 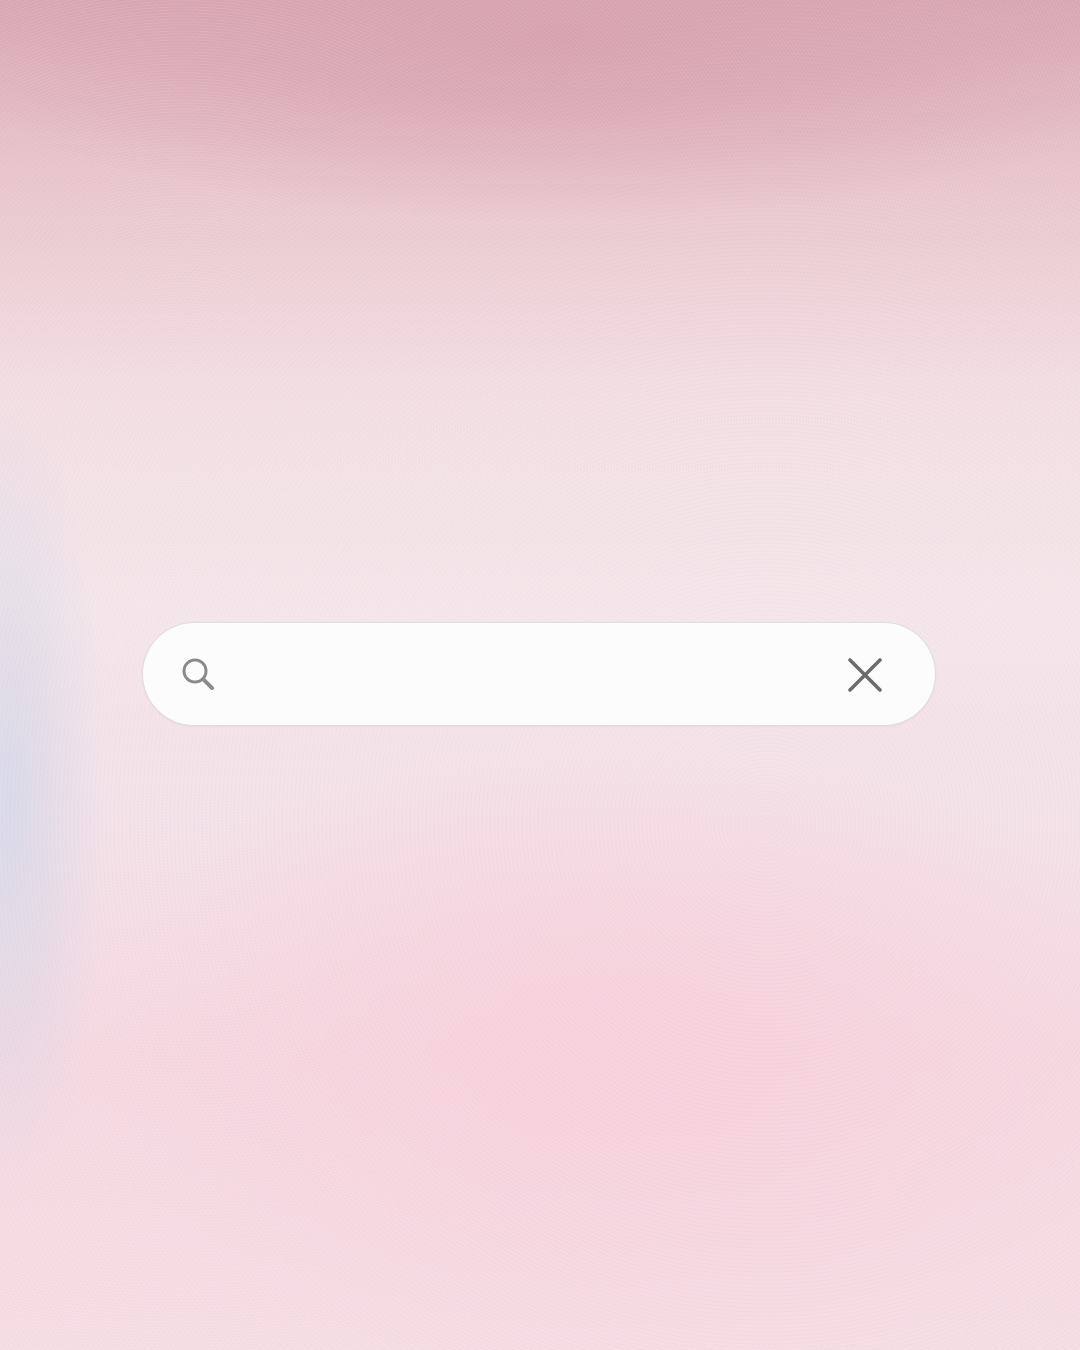 What do you see at coordinates (199, 675) in the screenshot?
I see `search-icon` at bounding box center [199, 675].